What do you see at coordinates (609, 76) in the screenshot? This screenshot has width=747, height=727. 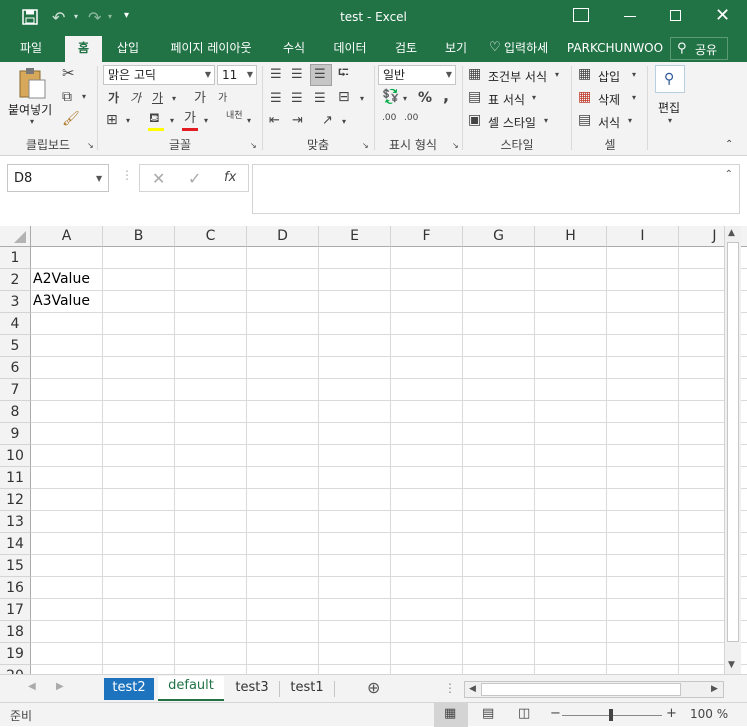 I see `insert-cells-button: 삽입` at bounding box center [609, 76].